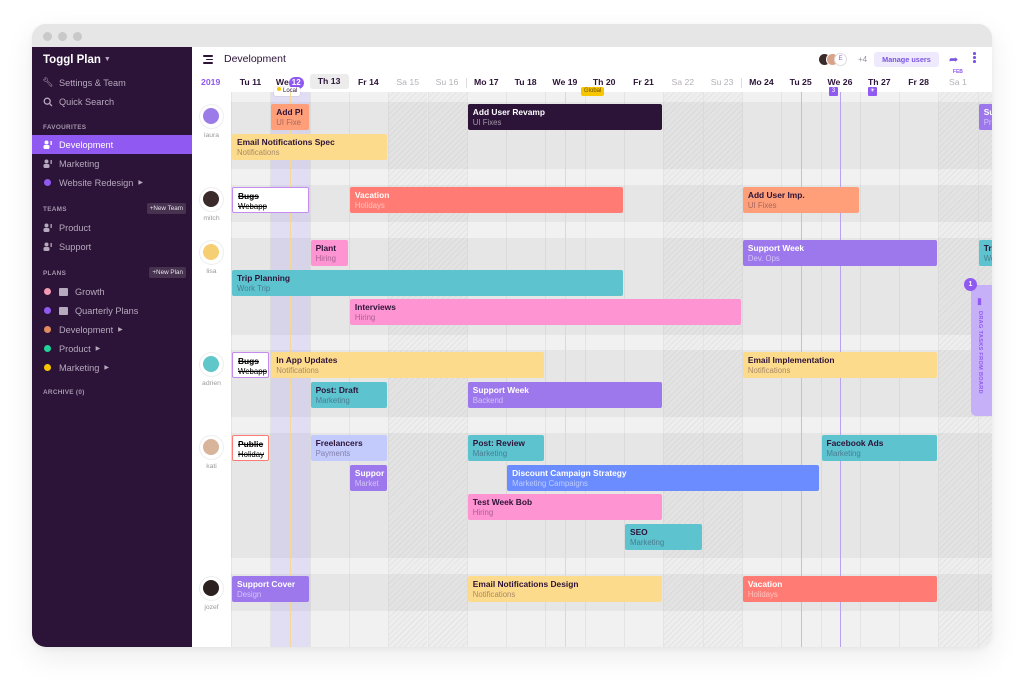 Image resolution: width=1024 pixels, height=687 pixels. What do you see at coordinates (761, 82) in the screenshot?
I see `date-label: Mo 24` at bounding box center [761, 82].